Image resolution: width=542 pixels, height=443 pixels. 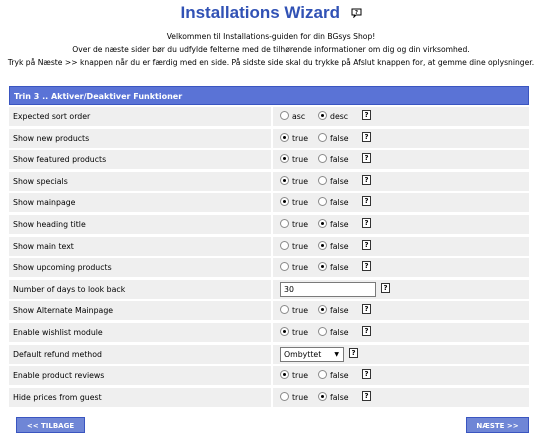 I want to click on setting-row: Show Alternate Mainpage true false?, so click(x=269, y=310).